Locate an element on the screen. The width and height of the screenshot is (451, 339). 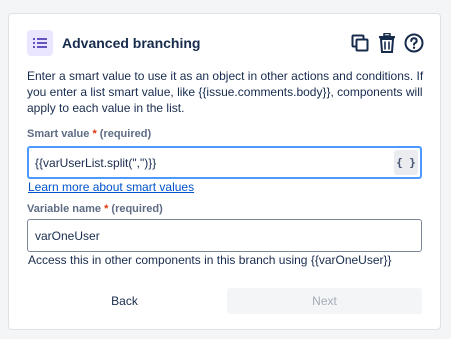
variable-name-label: Variable name * (required) is located at coordinates (95, 209).